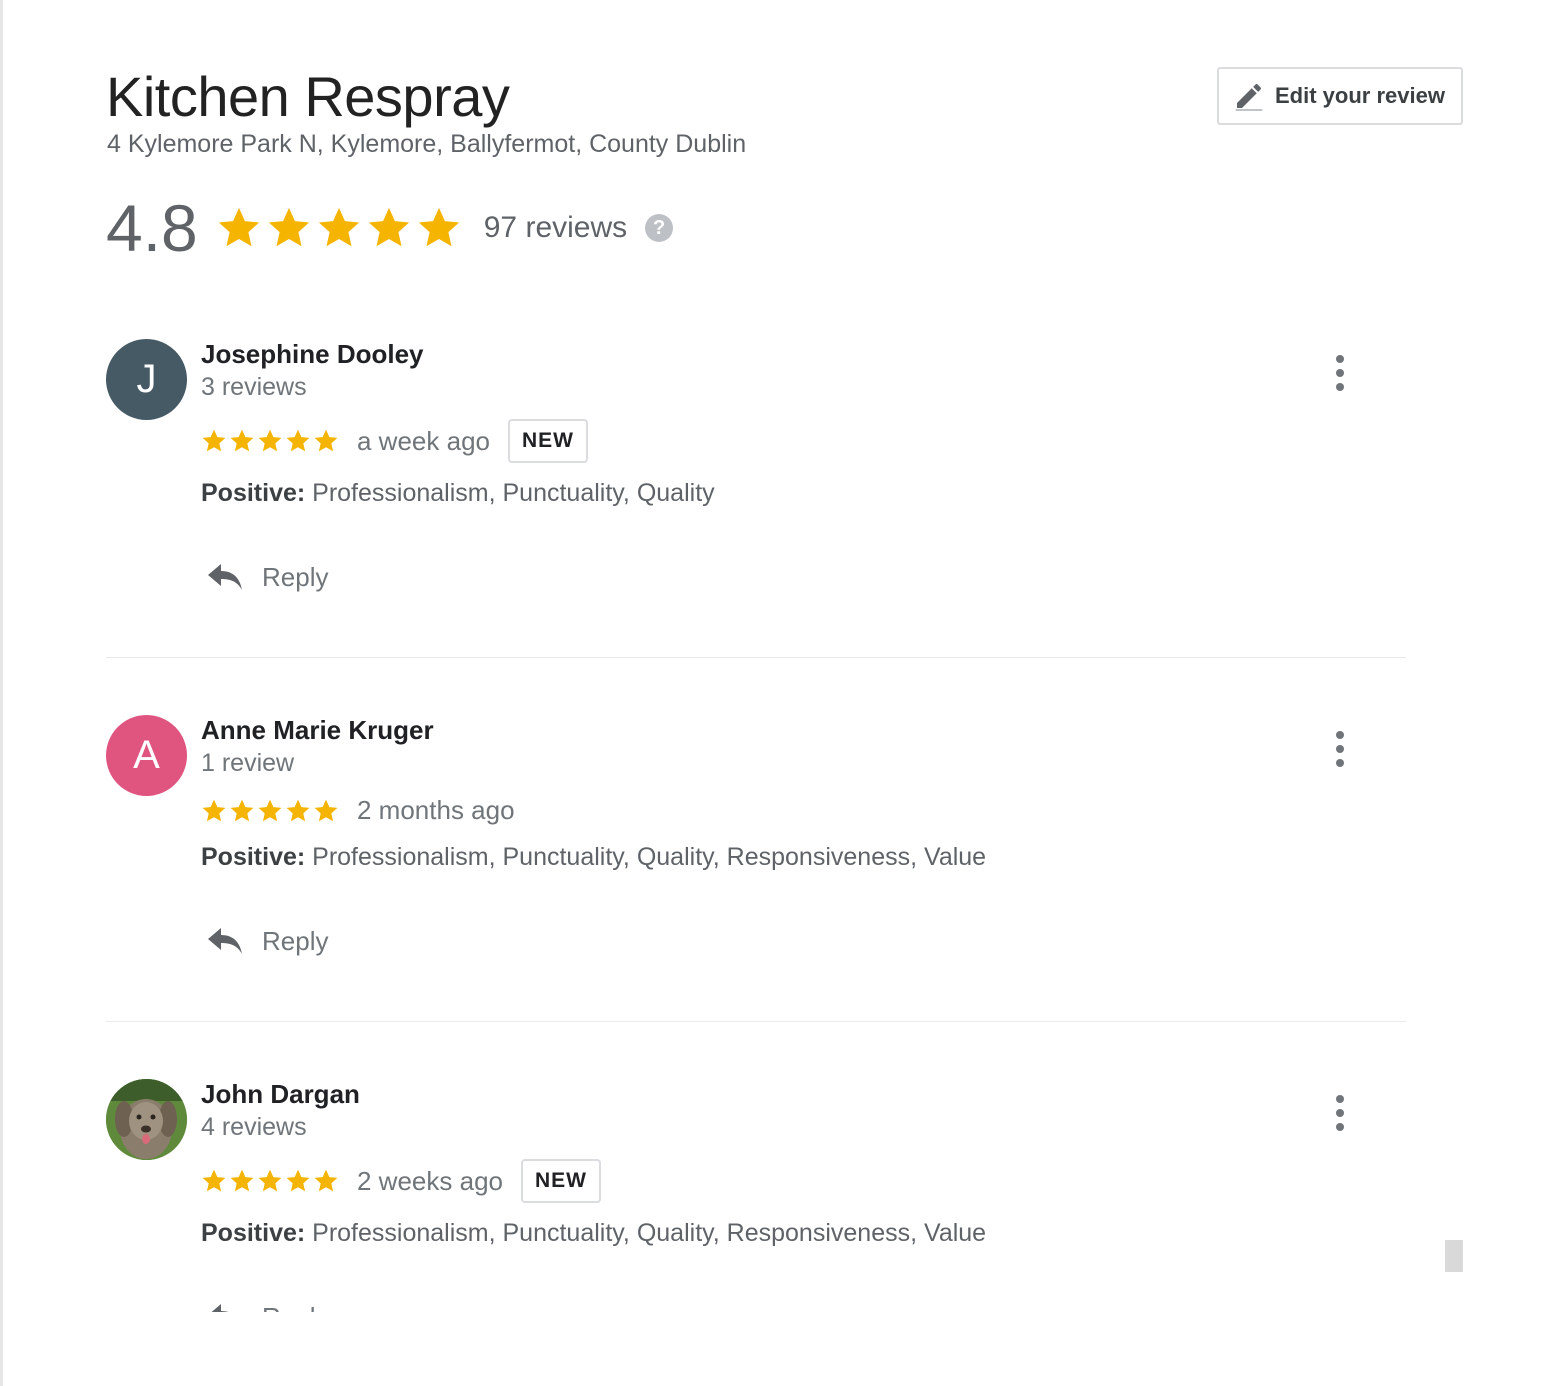 The width and height of the screenshot is (1547, 1386). I want to click on review-meta: 2 weeks ago NEW, so click(401, 1181).